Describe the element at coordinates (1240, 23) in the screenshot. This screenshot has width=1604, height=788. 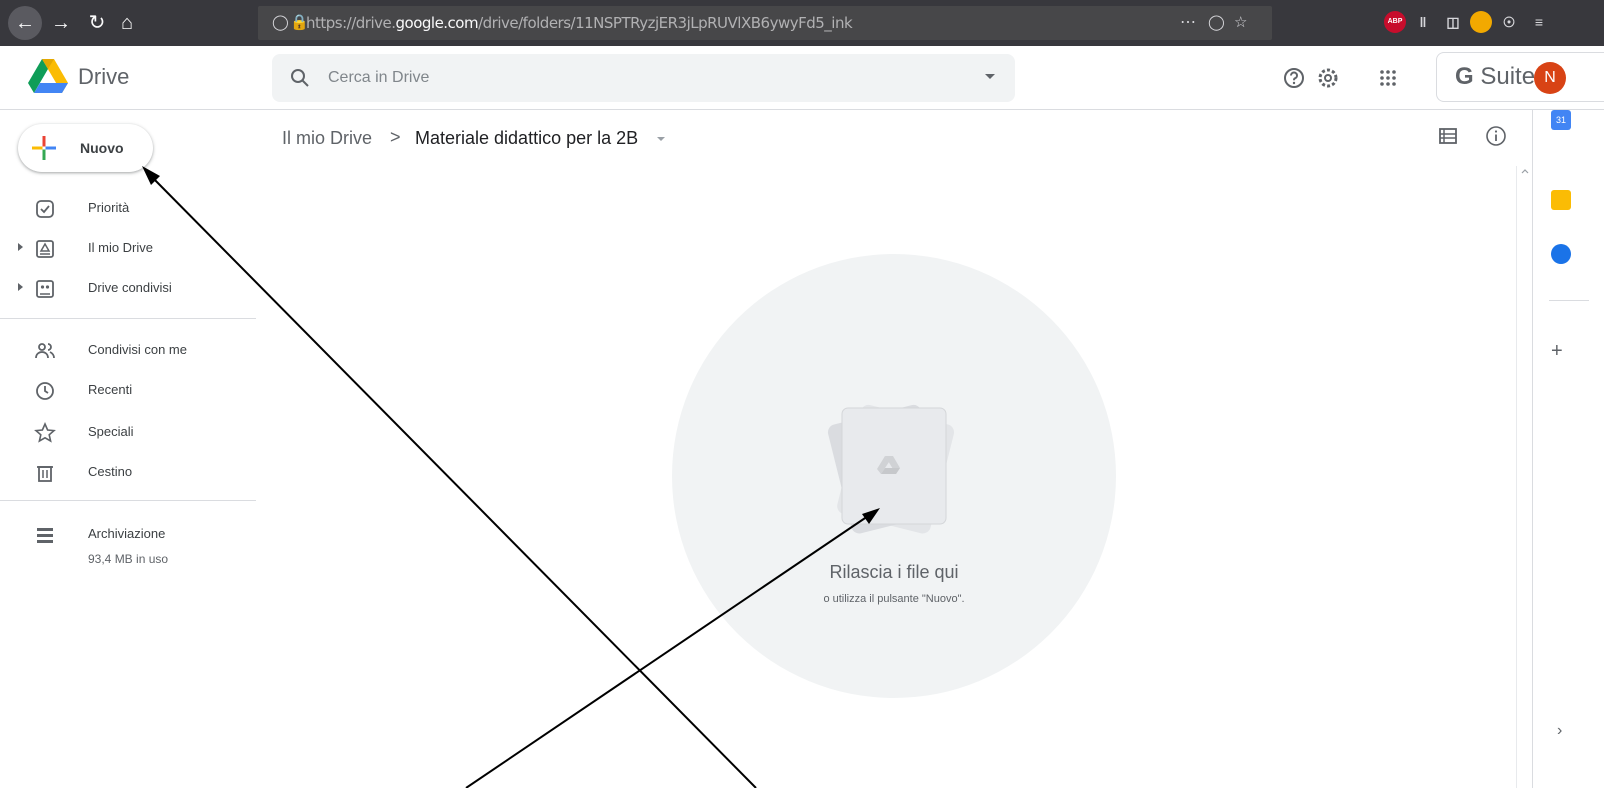
I see `bookmark-star-icon: ☆` at that location.